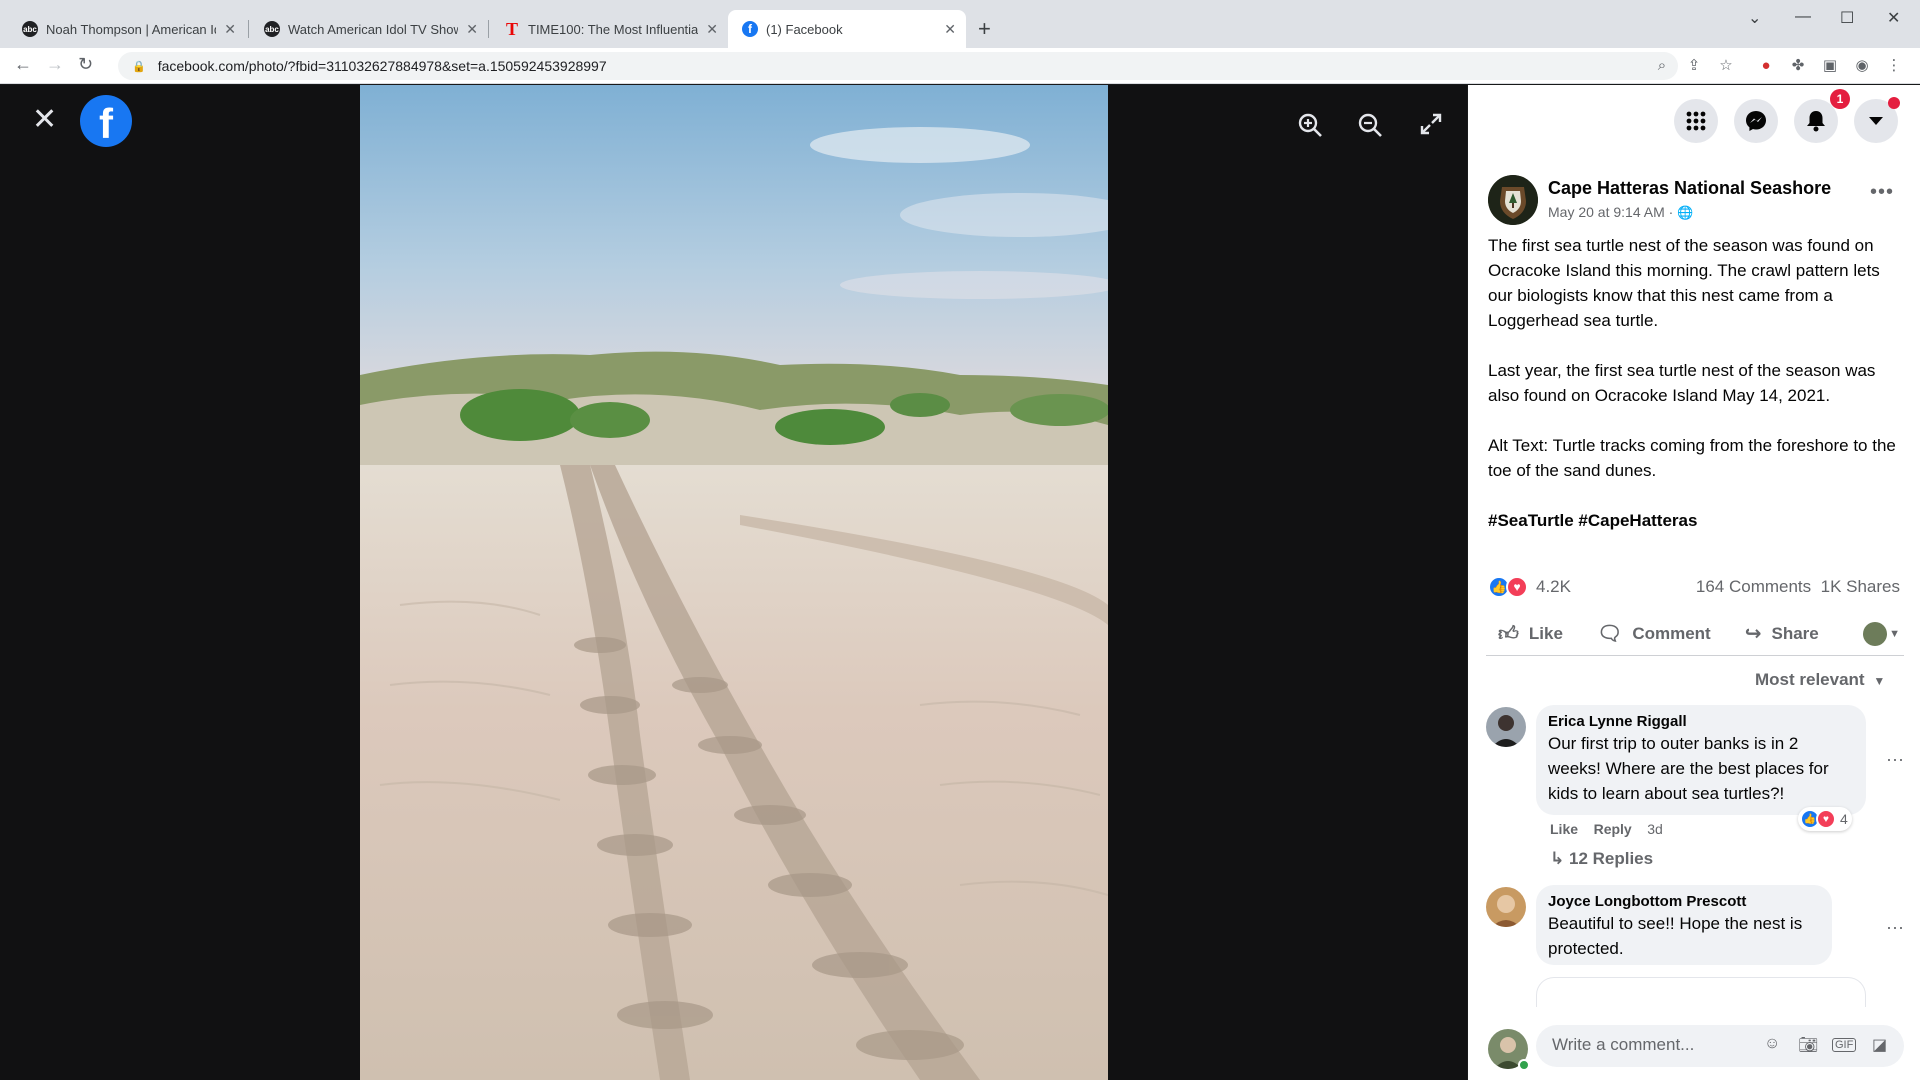 This screenshot has width=1920, height=1080. What do you see at coordinates (1816, 121) in the screenshot?
I see `notifications-bell-icon` at bounding box center [1816, 121].